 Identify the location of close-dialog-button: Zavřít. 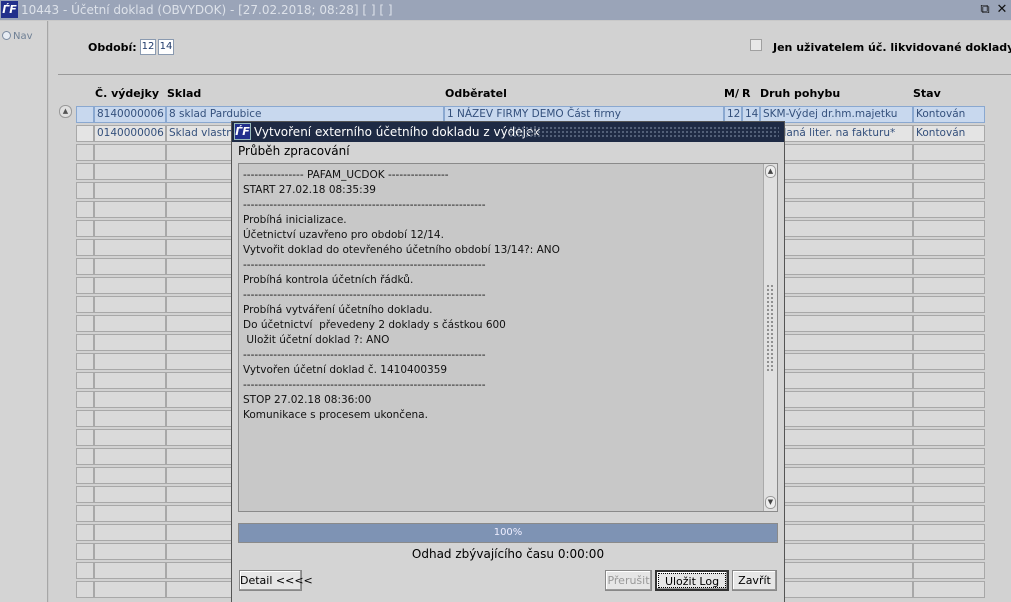
(754, 580).